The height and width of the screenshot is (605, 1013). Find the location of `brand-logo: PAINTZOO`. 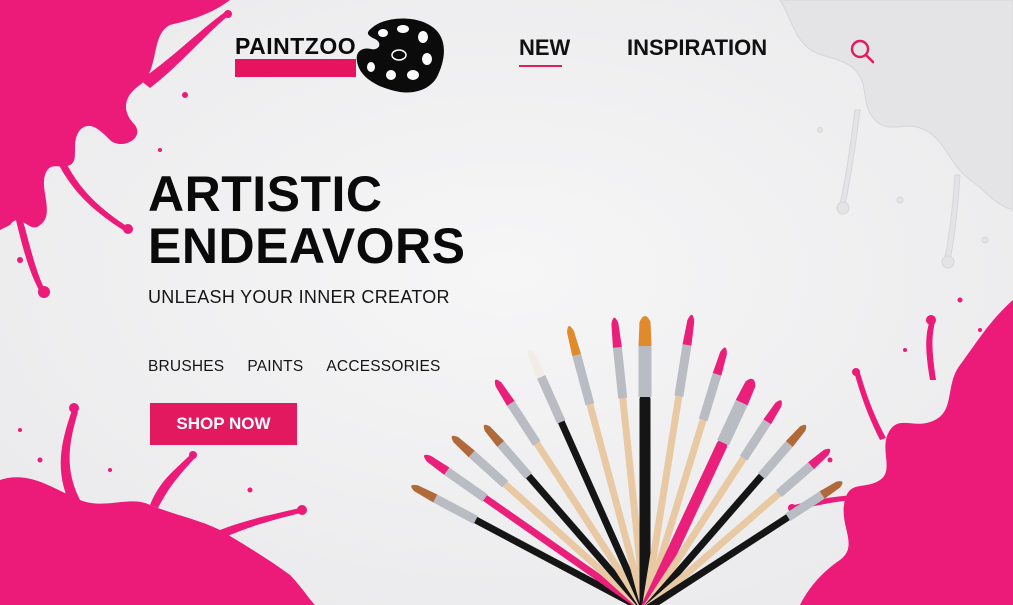

brand-logo: PAINTZOO is located at coordinates (343, 57).